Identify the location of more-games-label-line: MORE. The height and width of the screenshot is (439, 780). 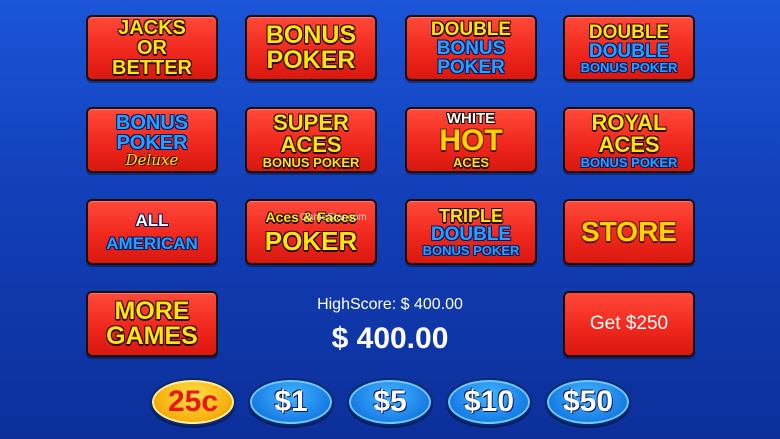
(152, 311).